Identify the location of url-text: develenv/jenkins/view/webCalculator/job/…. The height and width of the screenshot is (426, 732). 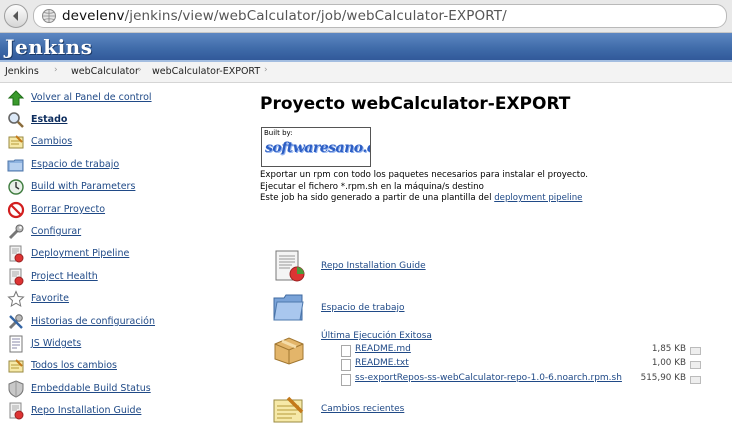
(284, 16).